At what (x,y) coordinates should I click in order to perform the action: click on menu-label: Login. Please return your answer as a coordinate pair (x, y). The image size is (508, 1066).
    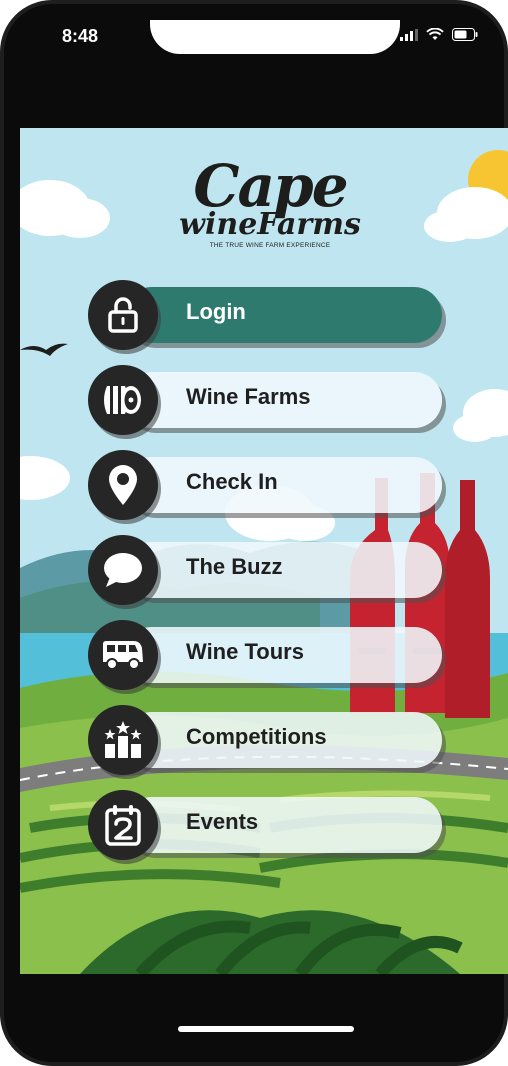
    Looking at the image, I should click on (216, 311).